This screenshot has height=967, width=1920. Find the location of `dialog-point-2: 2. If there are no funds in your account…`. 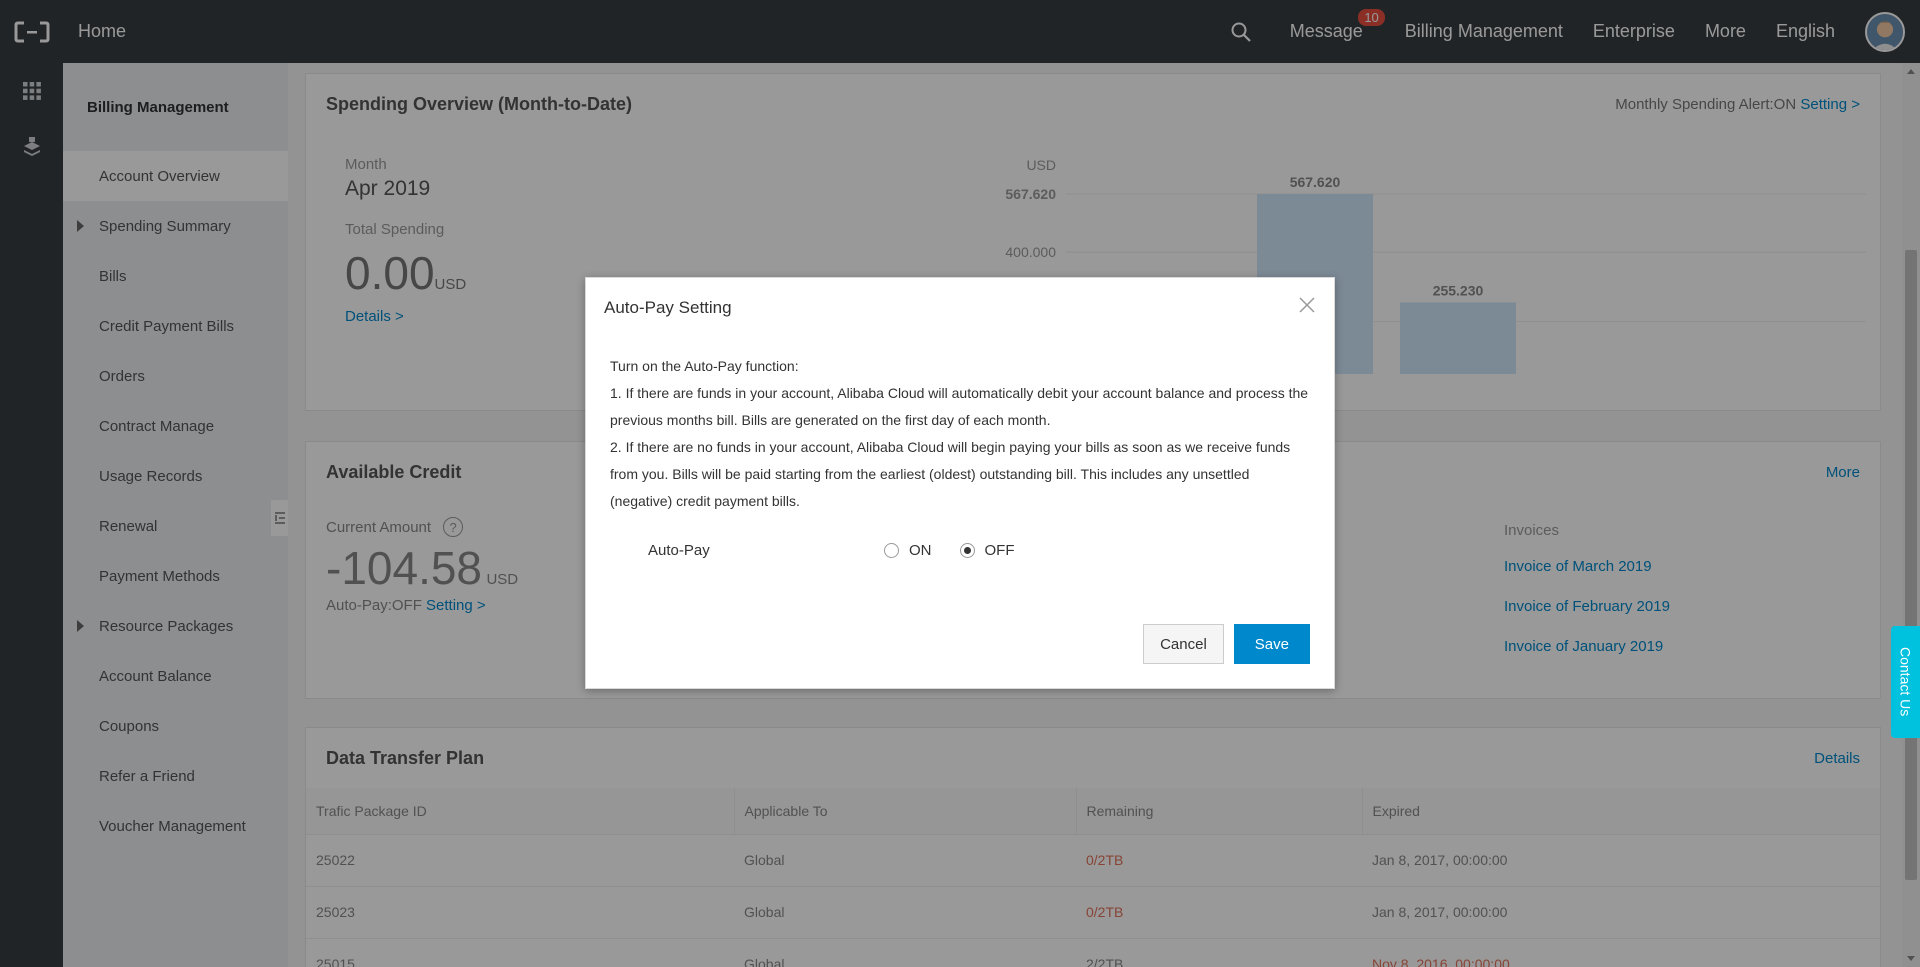

dialog-point-2: 2. If there are no funds in your account… is located at coordinates (950, 474).